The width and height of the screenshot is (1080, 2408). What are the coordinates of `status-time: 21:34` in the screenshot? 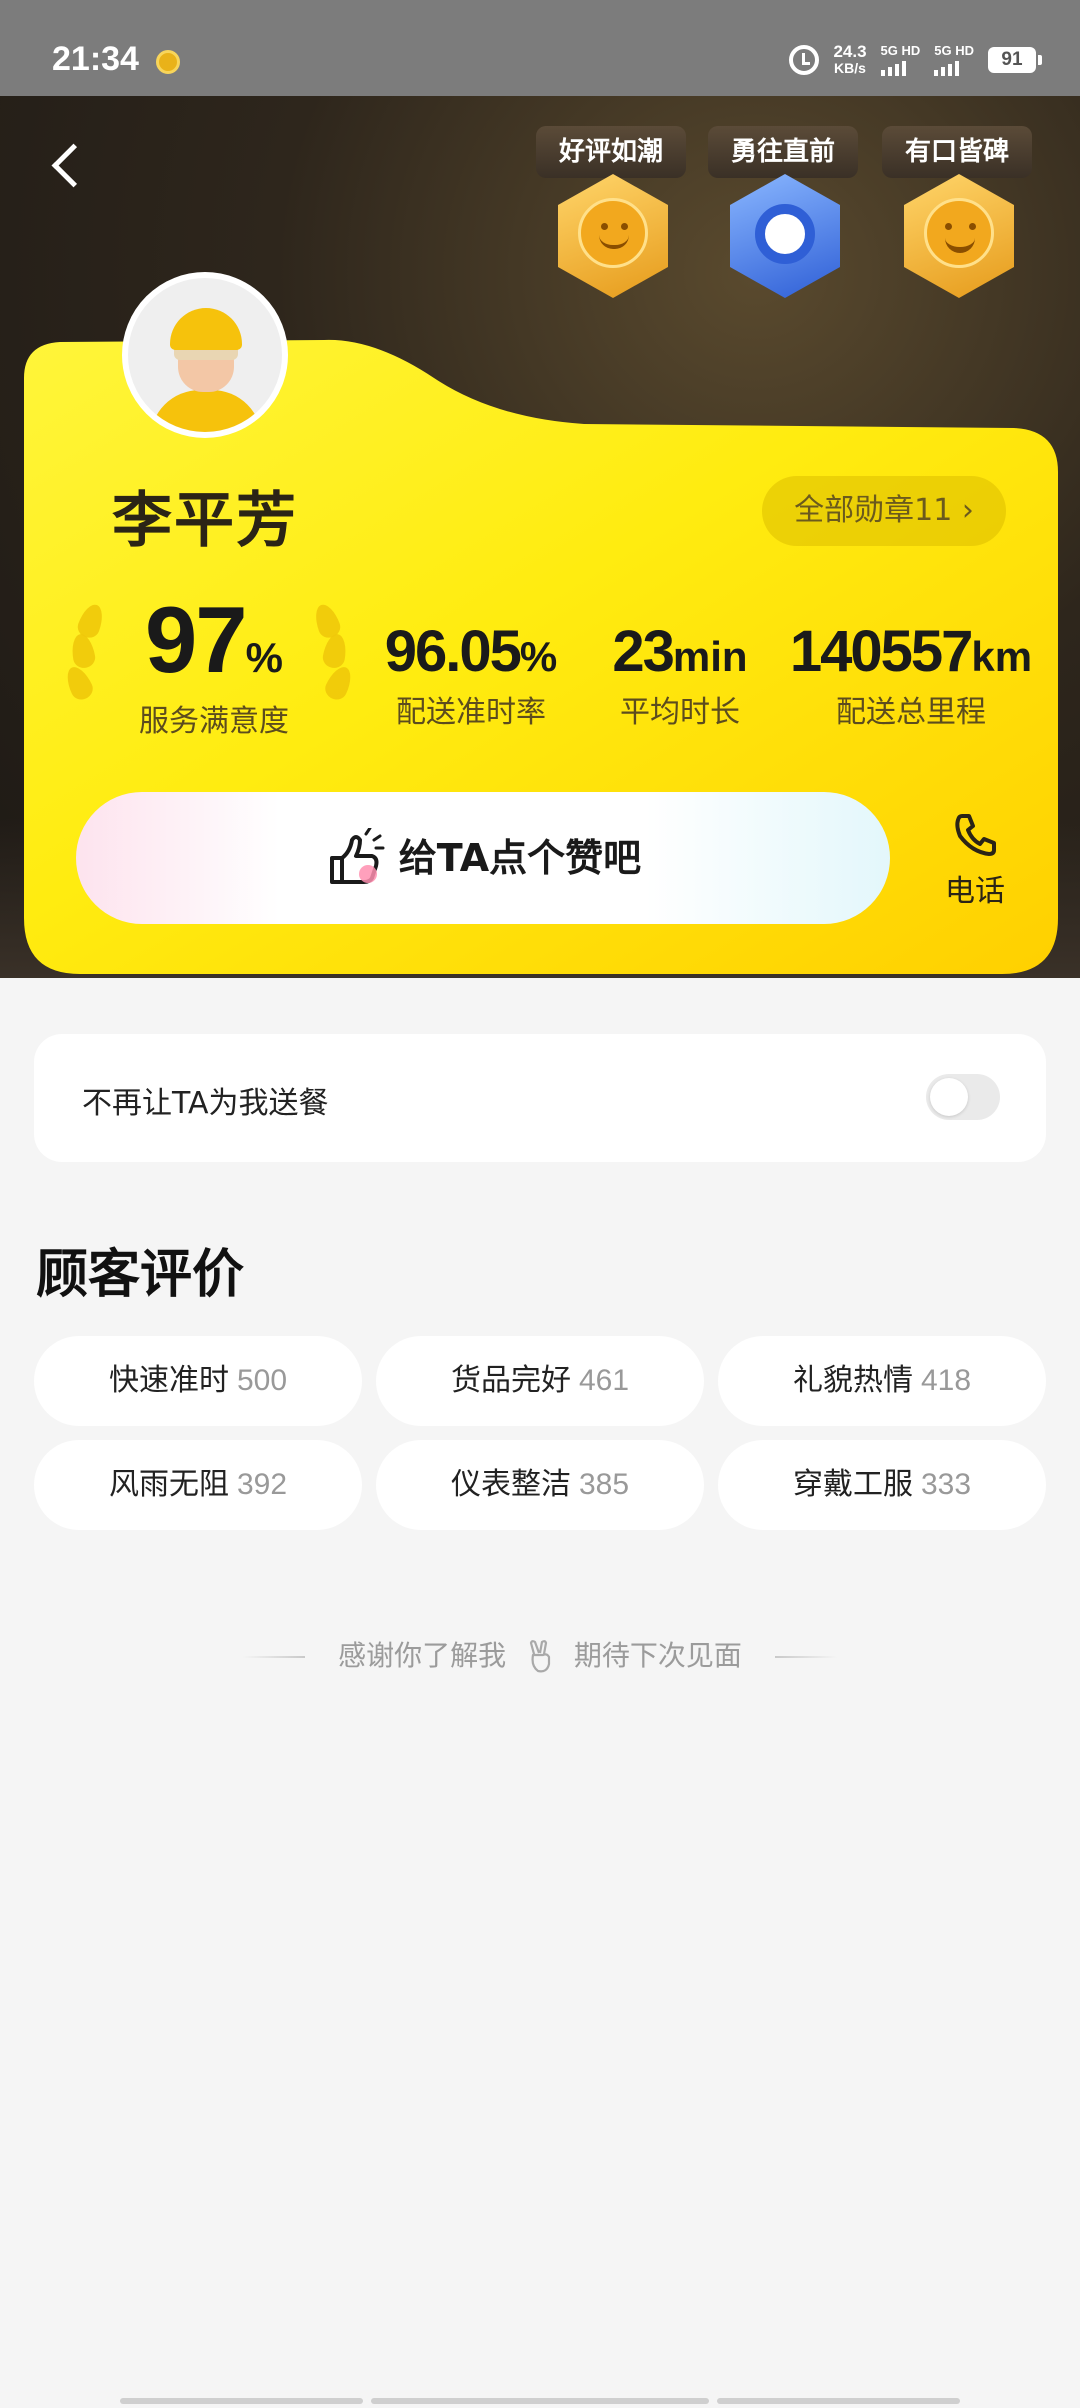 It's located at (95, 59).